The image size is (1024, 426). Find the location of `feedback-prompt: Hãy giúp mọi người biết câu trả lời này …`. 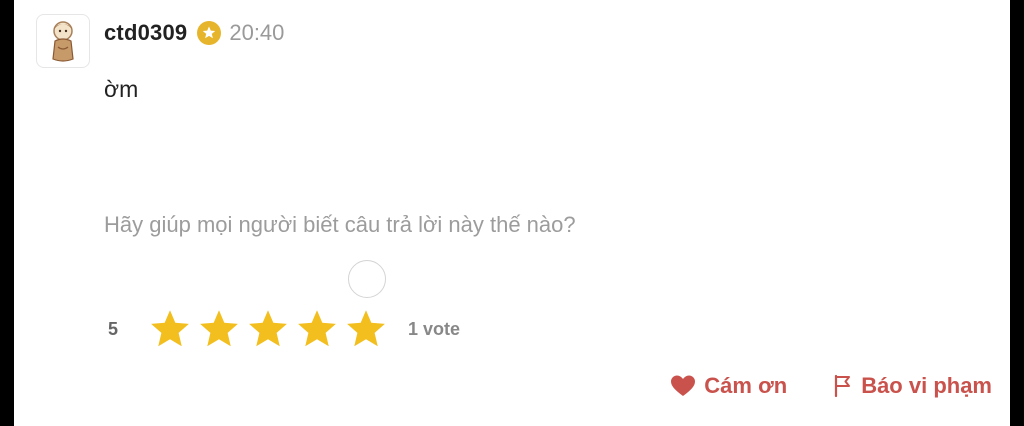

feedback-prompt: Hãy giúp mọi người biết câu trả lời này … is located at coordinates (340, 224).